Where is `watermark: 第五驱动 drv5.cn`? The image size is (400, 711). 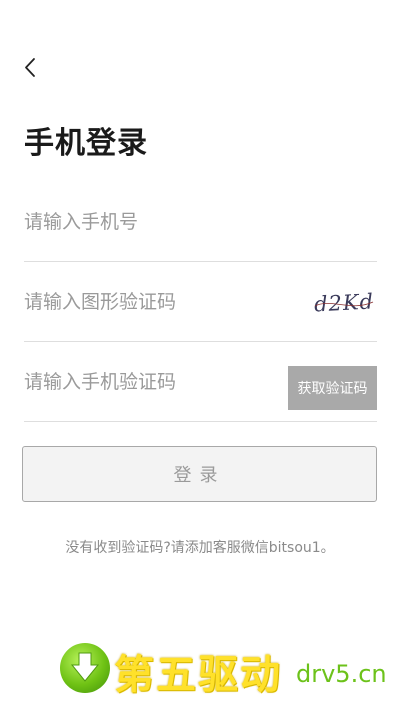
watermark: 第五驱动 drv5.cn is located at coordinates (225, 670).